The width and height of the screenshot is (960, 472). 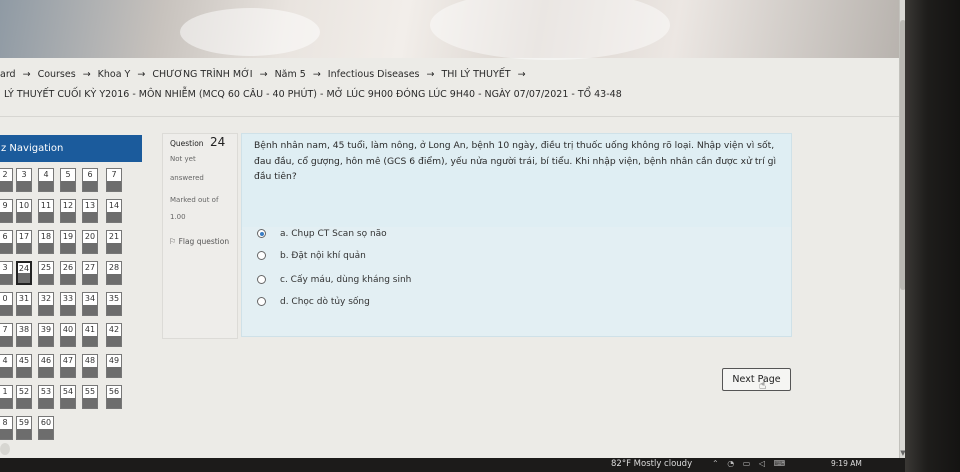 What do you see at coordinates (114, 242) in the screenshot?
I see `question-nav-button-21: 21` at bounding box center [114, 242].